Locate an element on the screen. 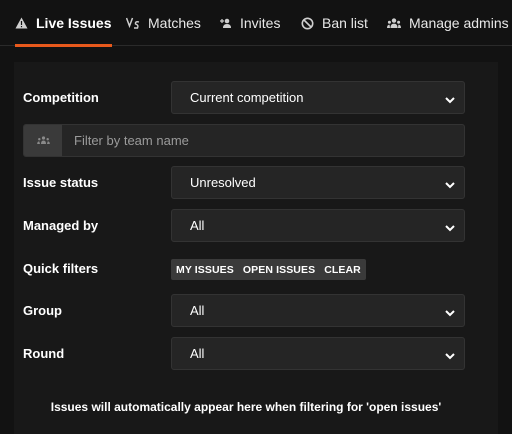 This screenshot has width=512, height=434. tab-manage-admins: Manage admins is located at coordinates (448, 23).